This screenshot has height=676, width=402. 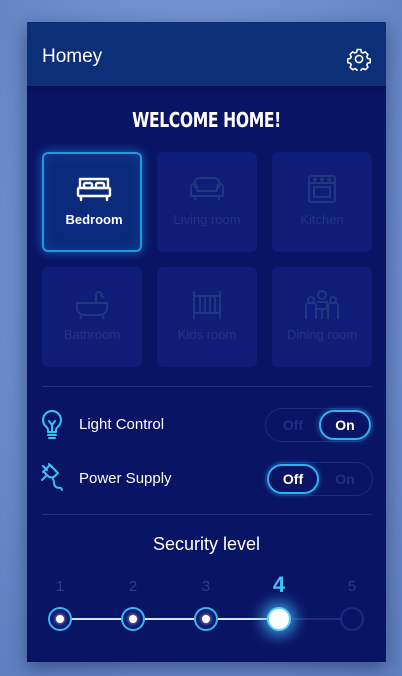 I want to click on app-bar: Homey, so click(x=206, y=54).